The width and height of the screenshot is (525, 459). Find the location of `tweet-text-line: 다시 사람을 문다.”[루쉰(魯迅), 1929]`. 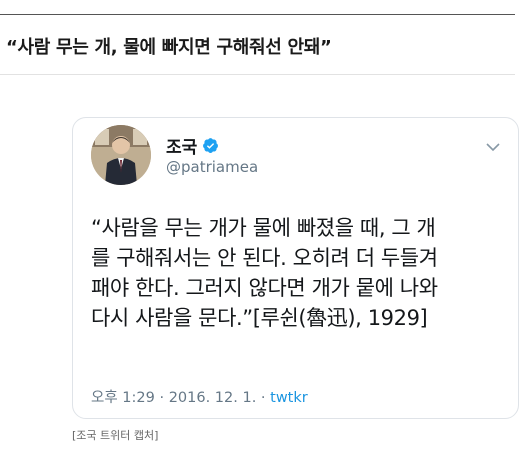

tweet-text-line: 다시 사람을 문다.”[루쉰(魯迅), 1929] is located at coordinates (259, 318).